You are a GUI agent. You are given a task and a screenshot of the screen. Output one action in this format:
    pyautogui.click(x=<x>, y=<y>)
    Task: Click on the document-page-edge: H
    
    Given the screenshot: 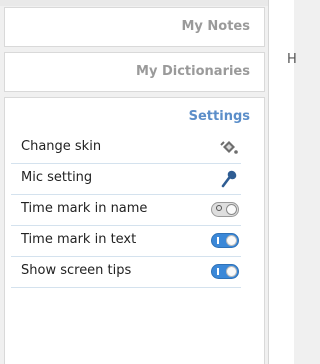 What is the action you would take?
    pyautogui.click(x=282, y=182)
    